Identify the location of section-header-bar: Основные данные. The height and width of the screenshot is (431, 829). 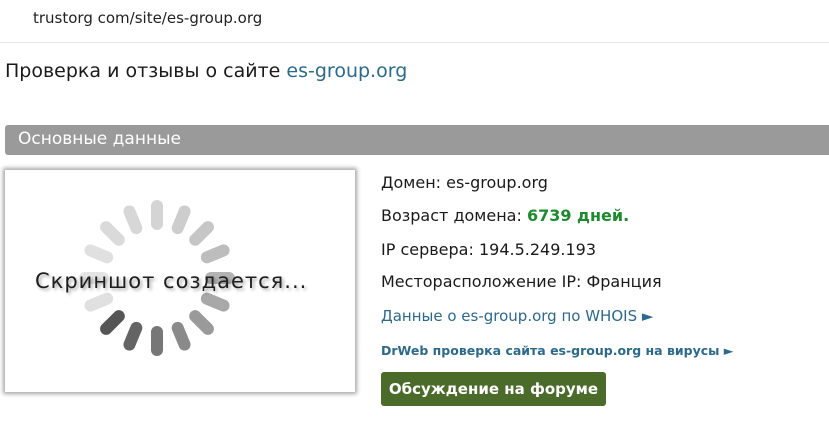
(417, 140).